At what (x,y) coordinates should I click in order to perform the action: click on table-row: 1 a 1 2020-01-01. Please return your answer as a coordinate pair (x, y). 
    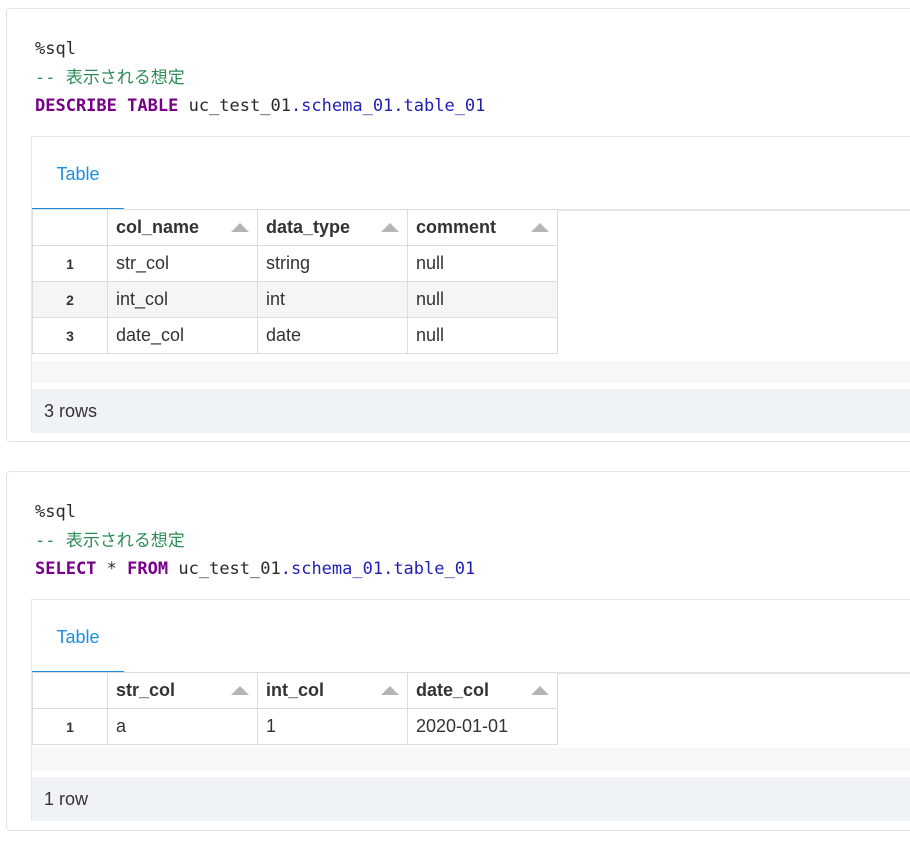
    Looking at the image, I should click on (295, 726).